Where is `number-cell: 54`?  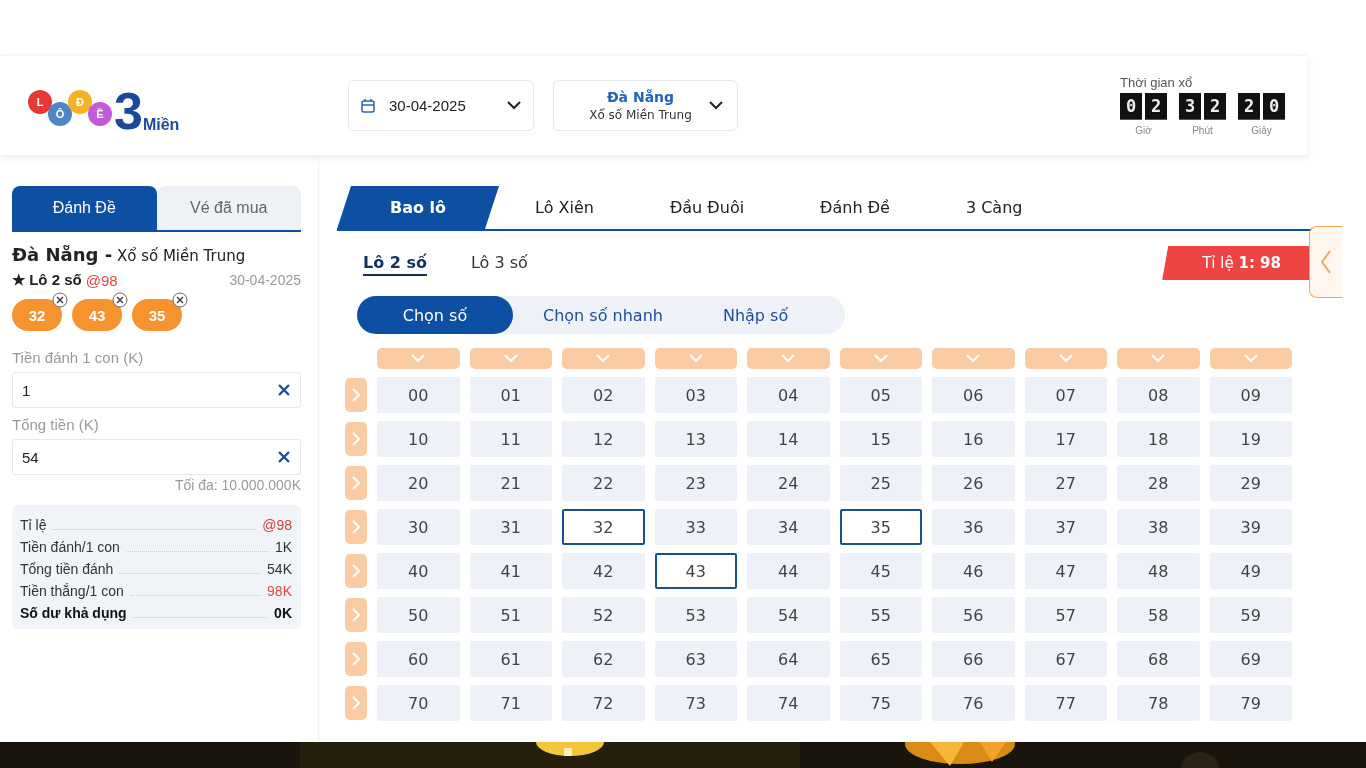 number-cell: 54 is located at coordinates (788, 615).